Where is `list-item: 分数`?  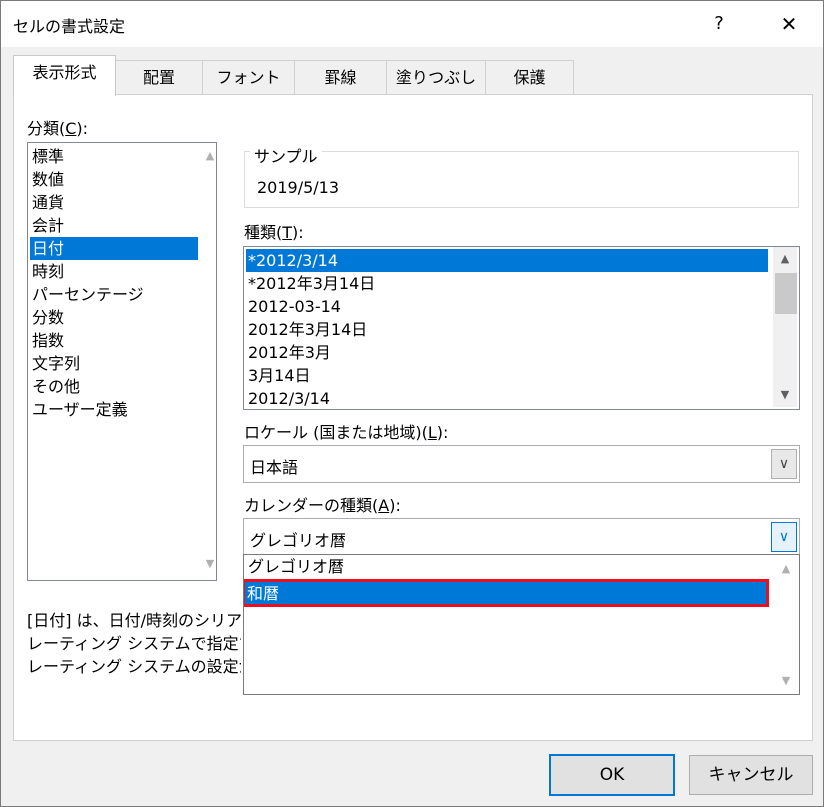
list-item: 分数 is located at coordinates (114, 317).